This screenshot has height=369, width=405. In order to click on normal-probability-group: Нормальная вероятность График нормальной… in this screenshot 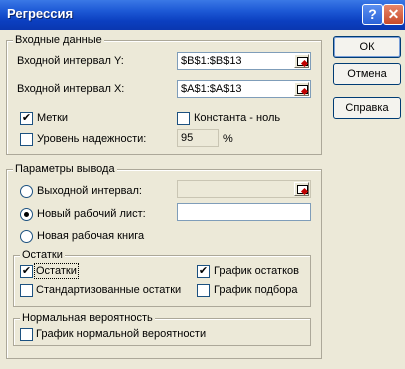, I will do `click(162, 329)`.